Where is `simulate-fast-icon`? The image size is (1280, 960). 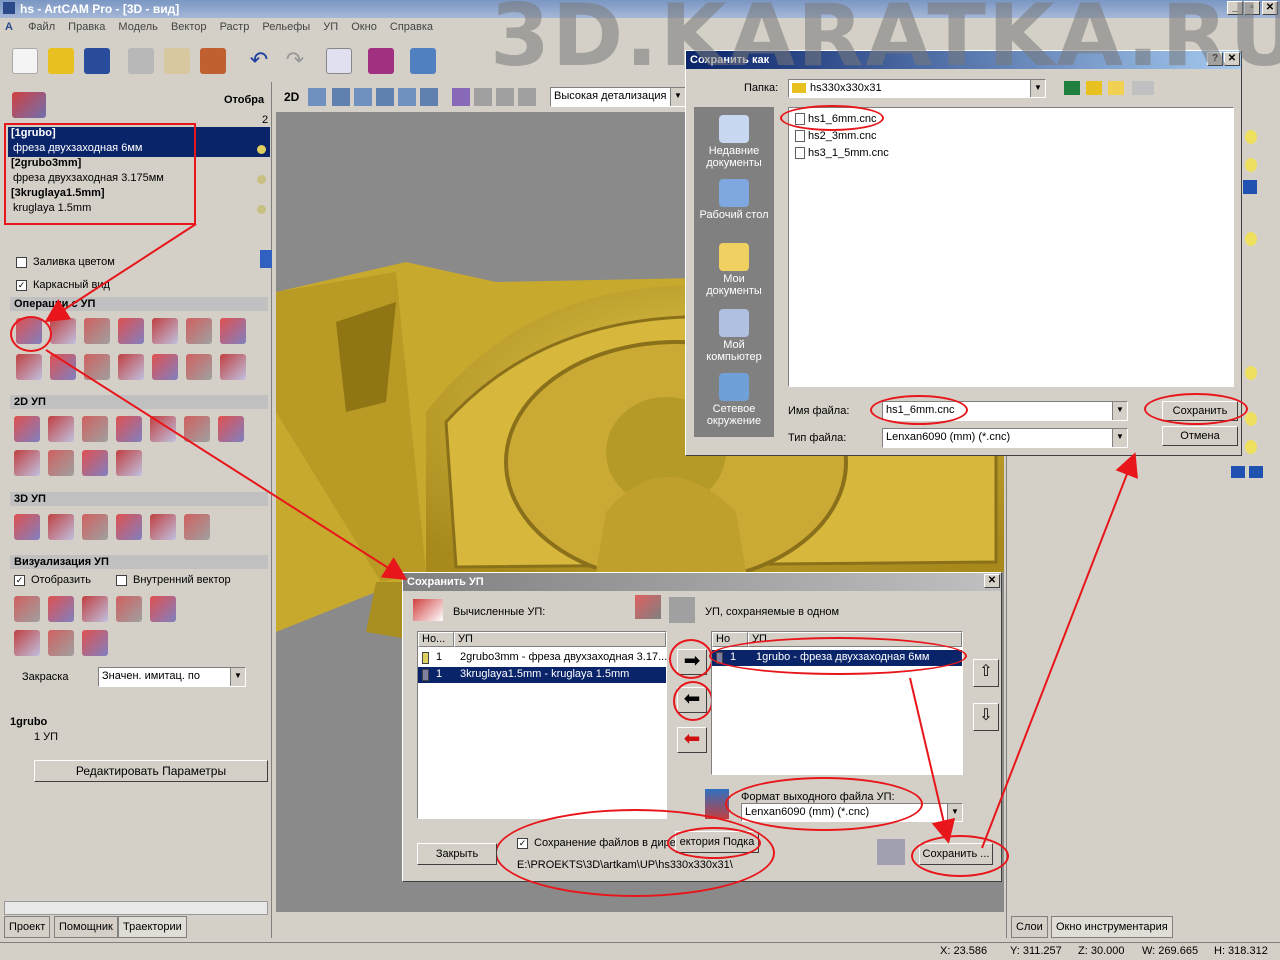 simulate-fast-icon is located at coordinates (61, 609).